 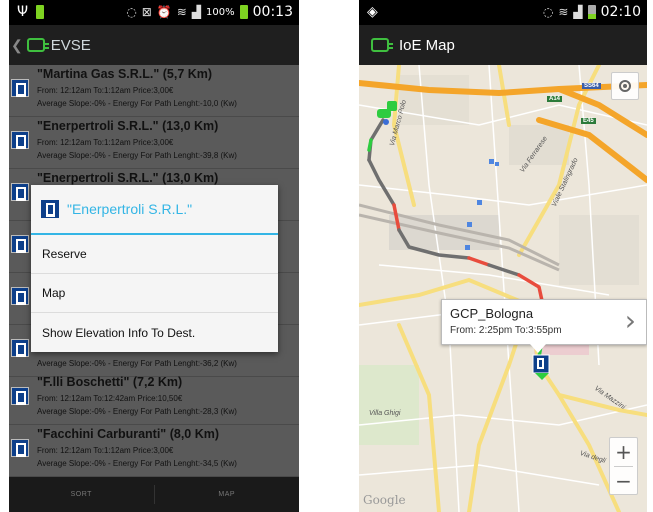 I want to click on station-info-window: GCP_Bologna From: 2:25pm To:3:55pm ›, so click(x=544, y=326).